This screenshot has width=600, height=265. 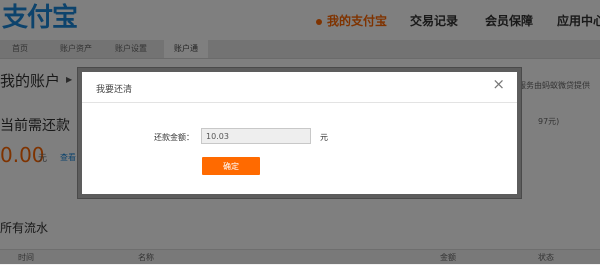 I want to click on amount-input, so click(x=256, y=136).